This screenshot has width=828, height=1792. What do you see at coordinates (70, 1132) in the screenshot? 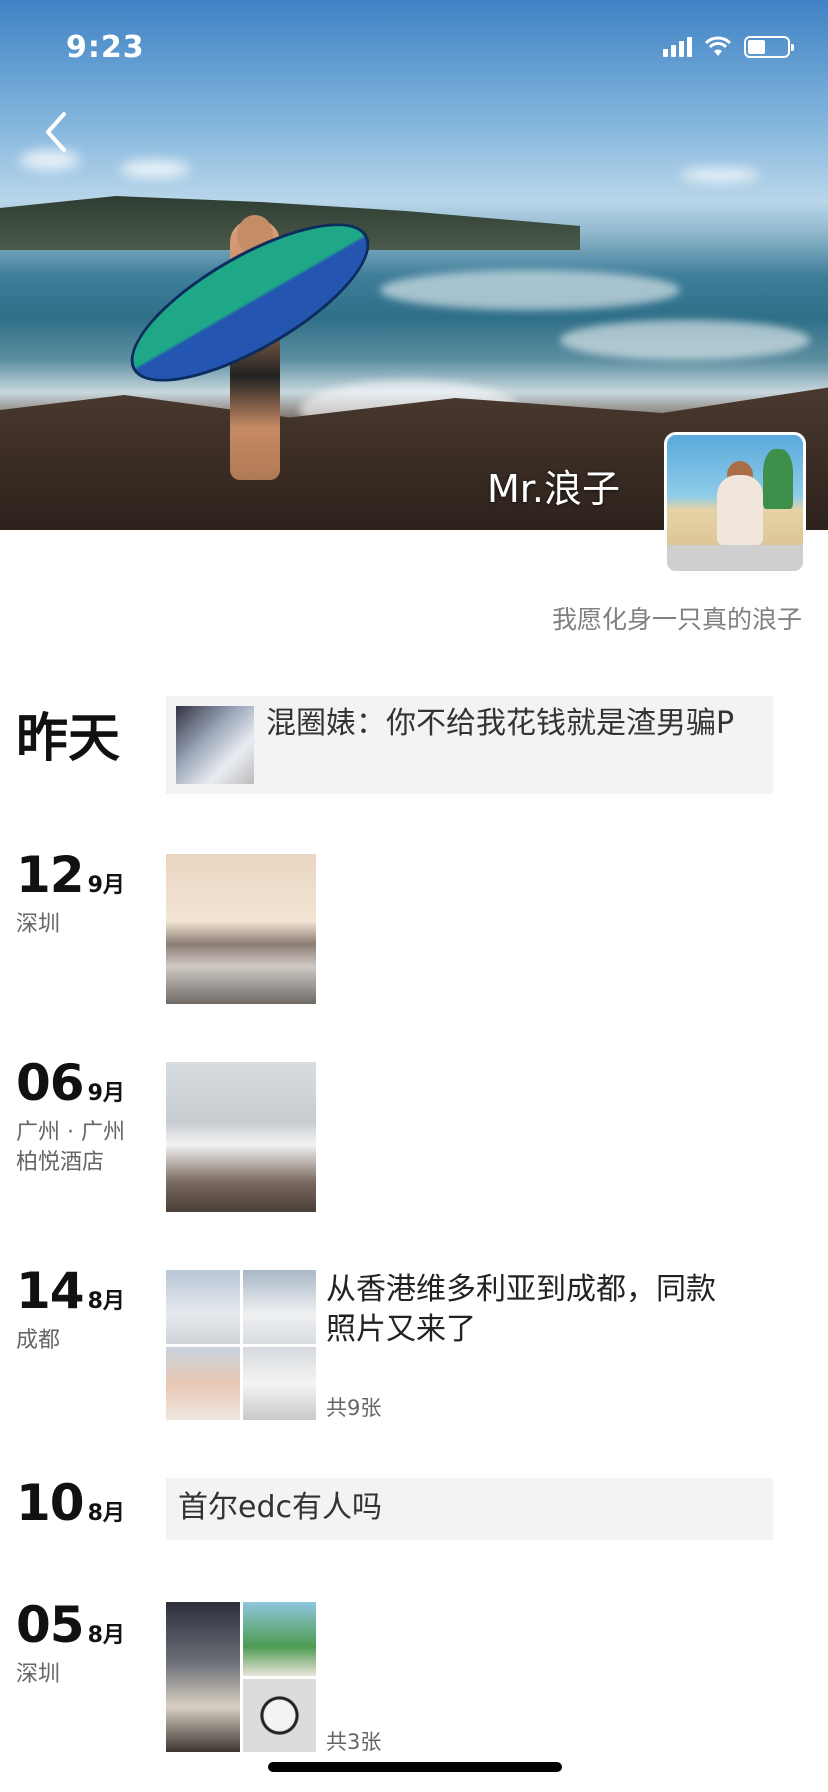
I see `location-line: 广州 · 广州` at bounding box center [70, 1132].